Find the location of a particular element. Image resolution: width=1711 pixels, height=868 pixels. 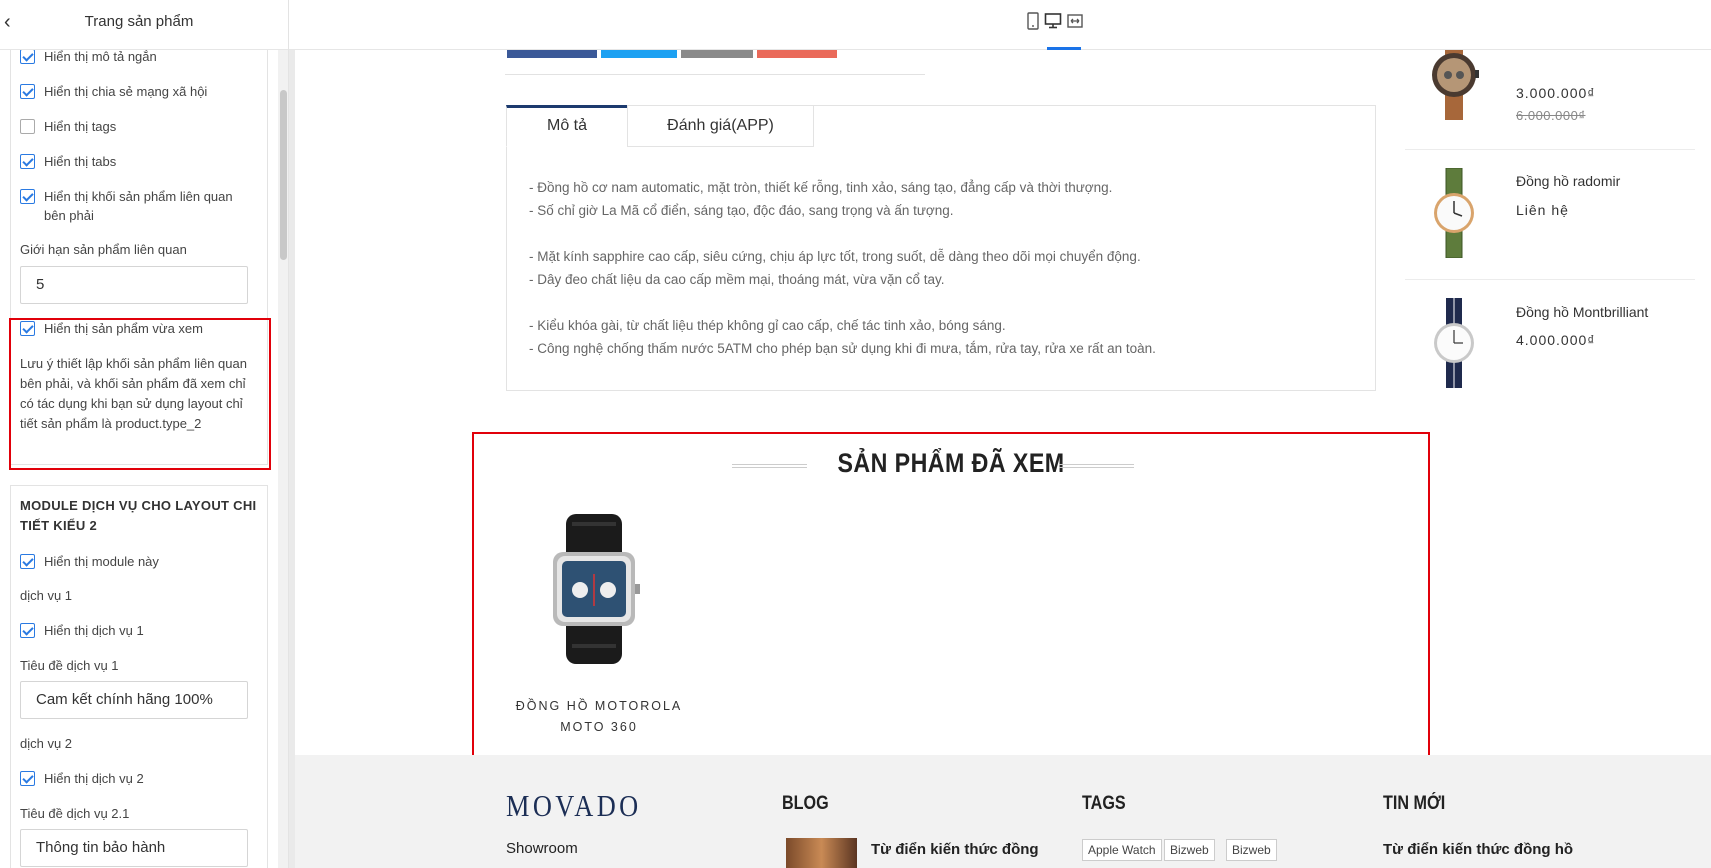

product-price: 3.000.000₫ is located at coordinates (1556, 93).